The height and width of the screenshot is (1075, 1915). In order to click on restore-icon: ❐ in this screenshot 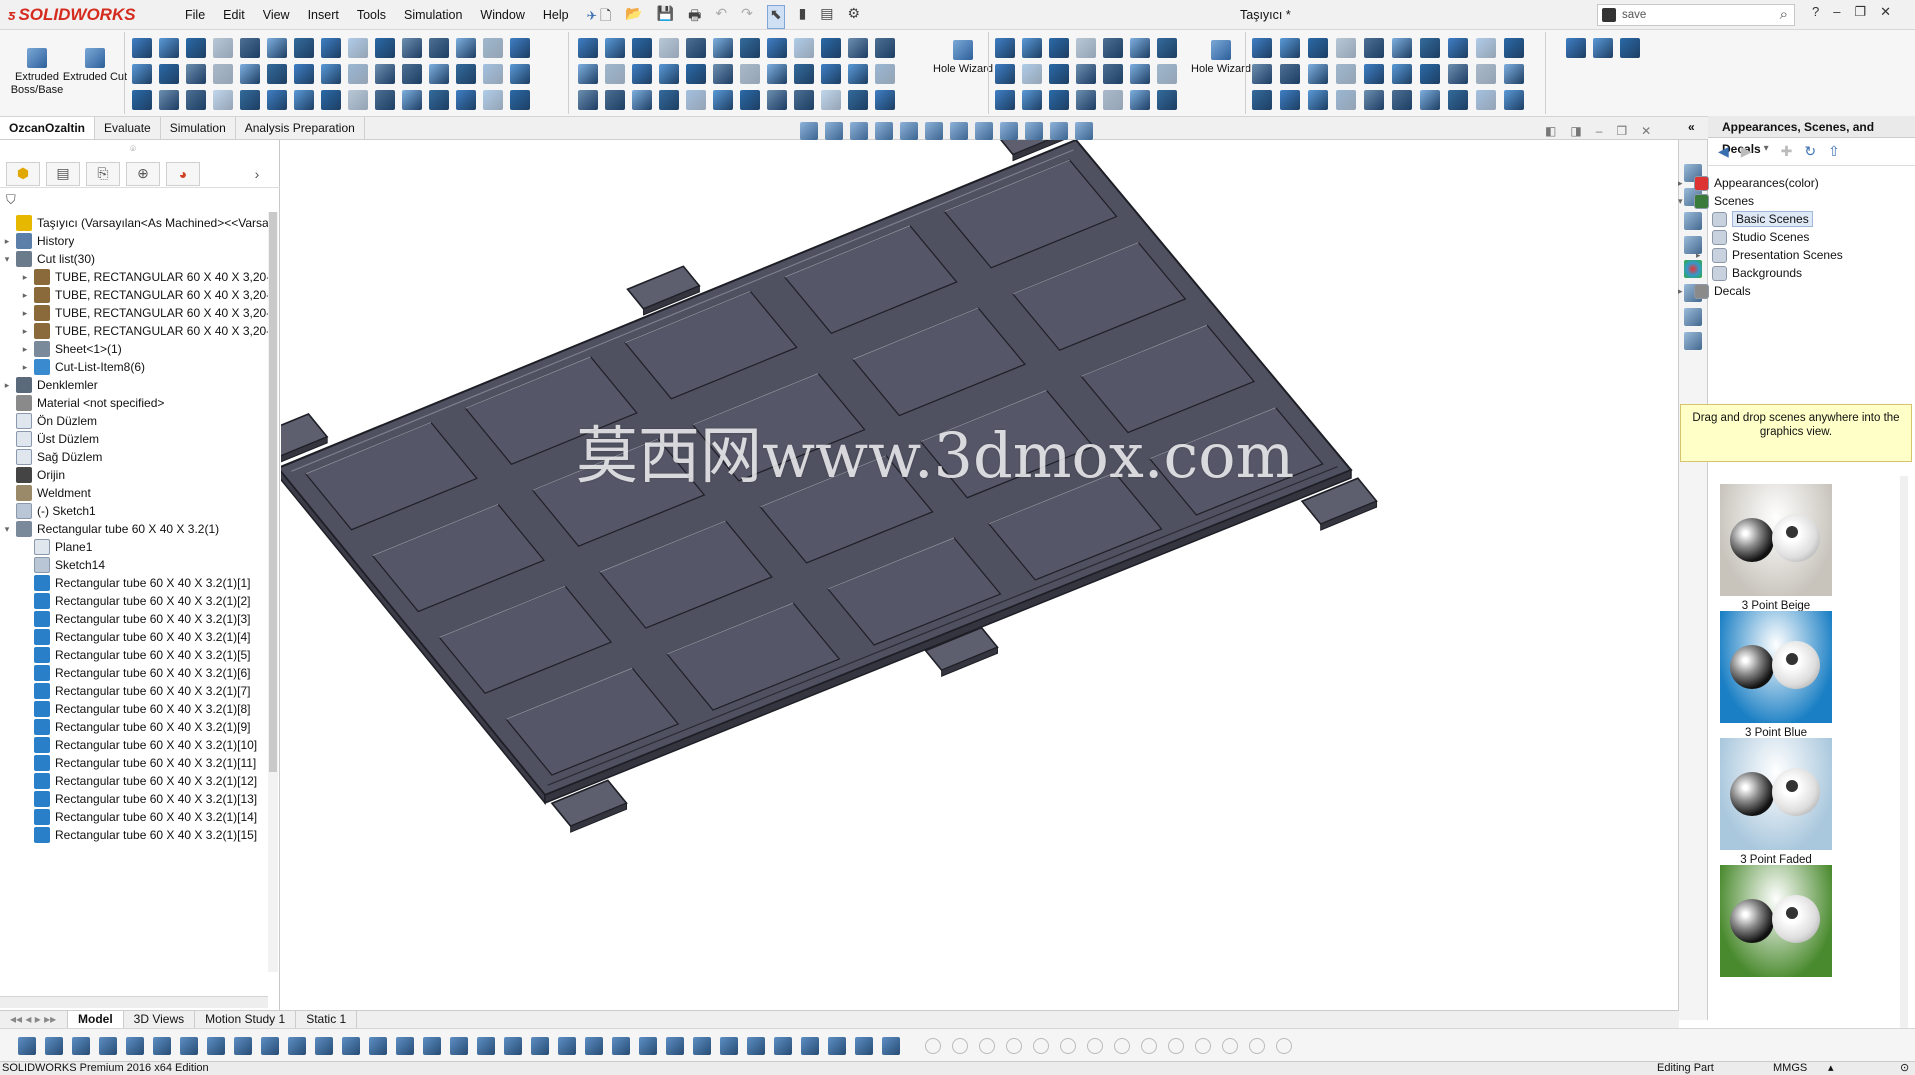, I will do `click(1860, 12)`.